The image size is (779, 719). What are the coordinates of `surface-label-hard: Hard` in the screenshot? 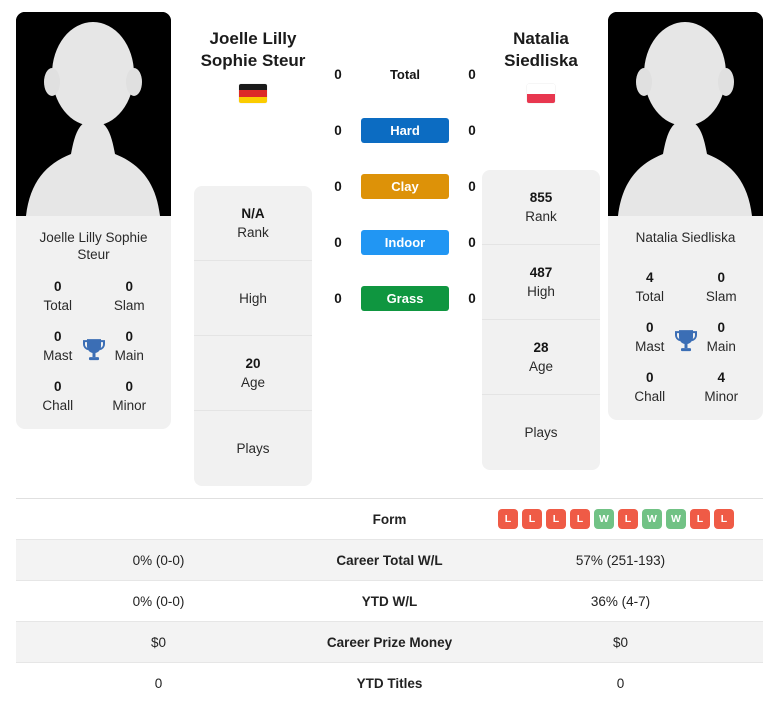 It's located at (405, 130).